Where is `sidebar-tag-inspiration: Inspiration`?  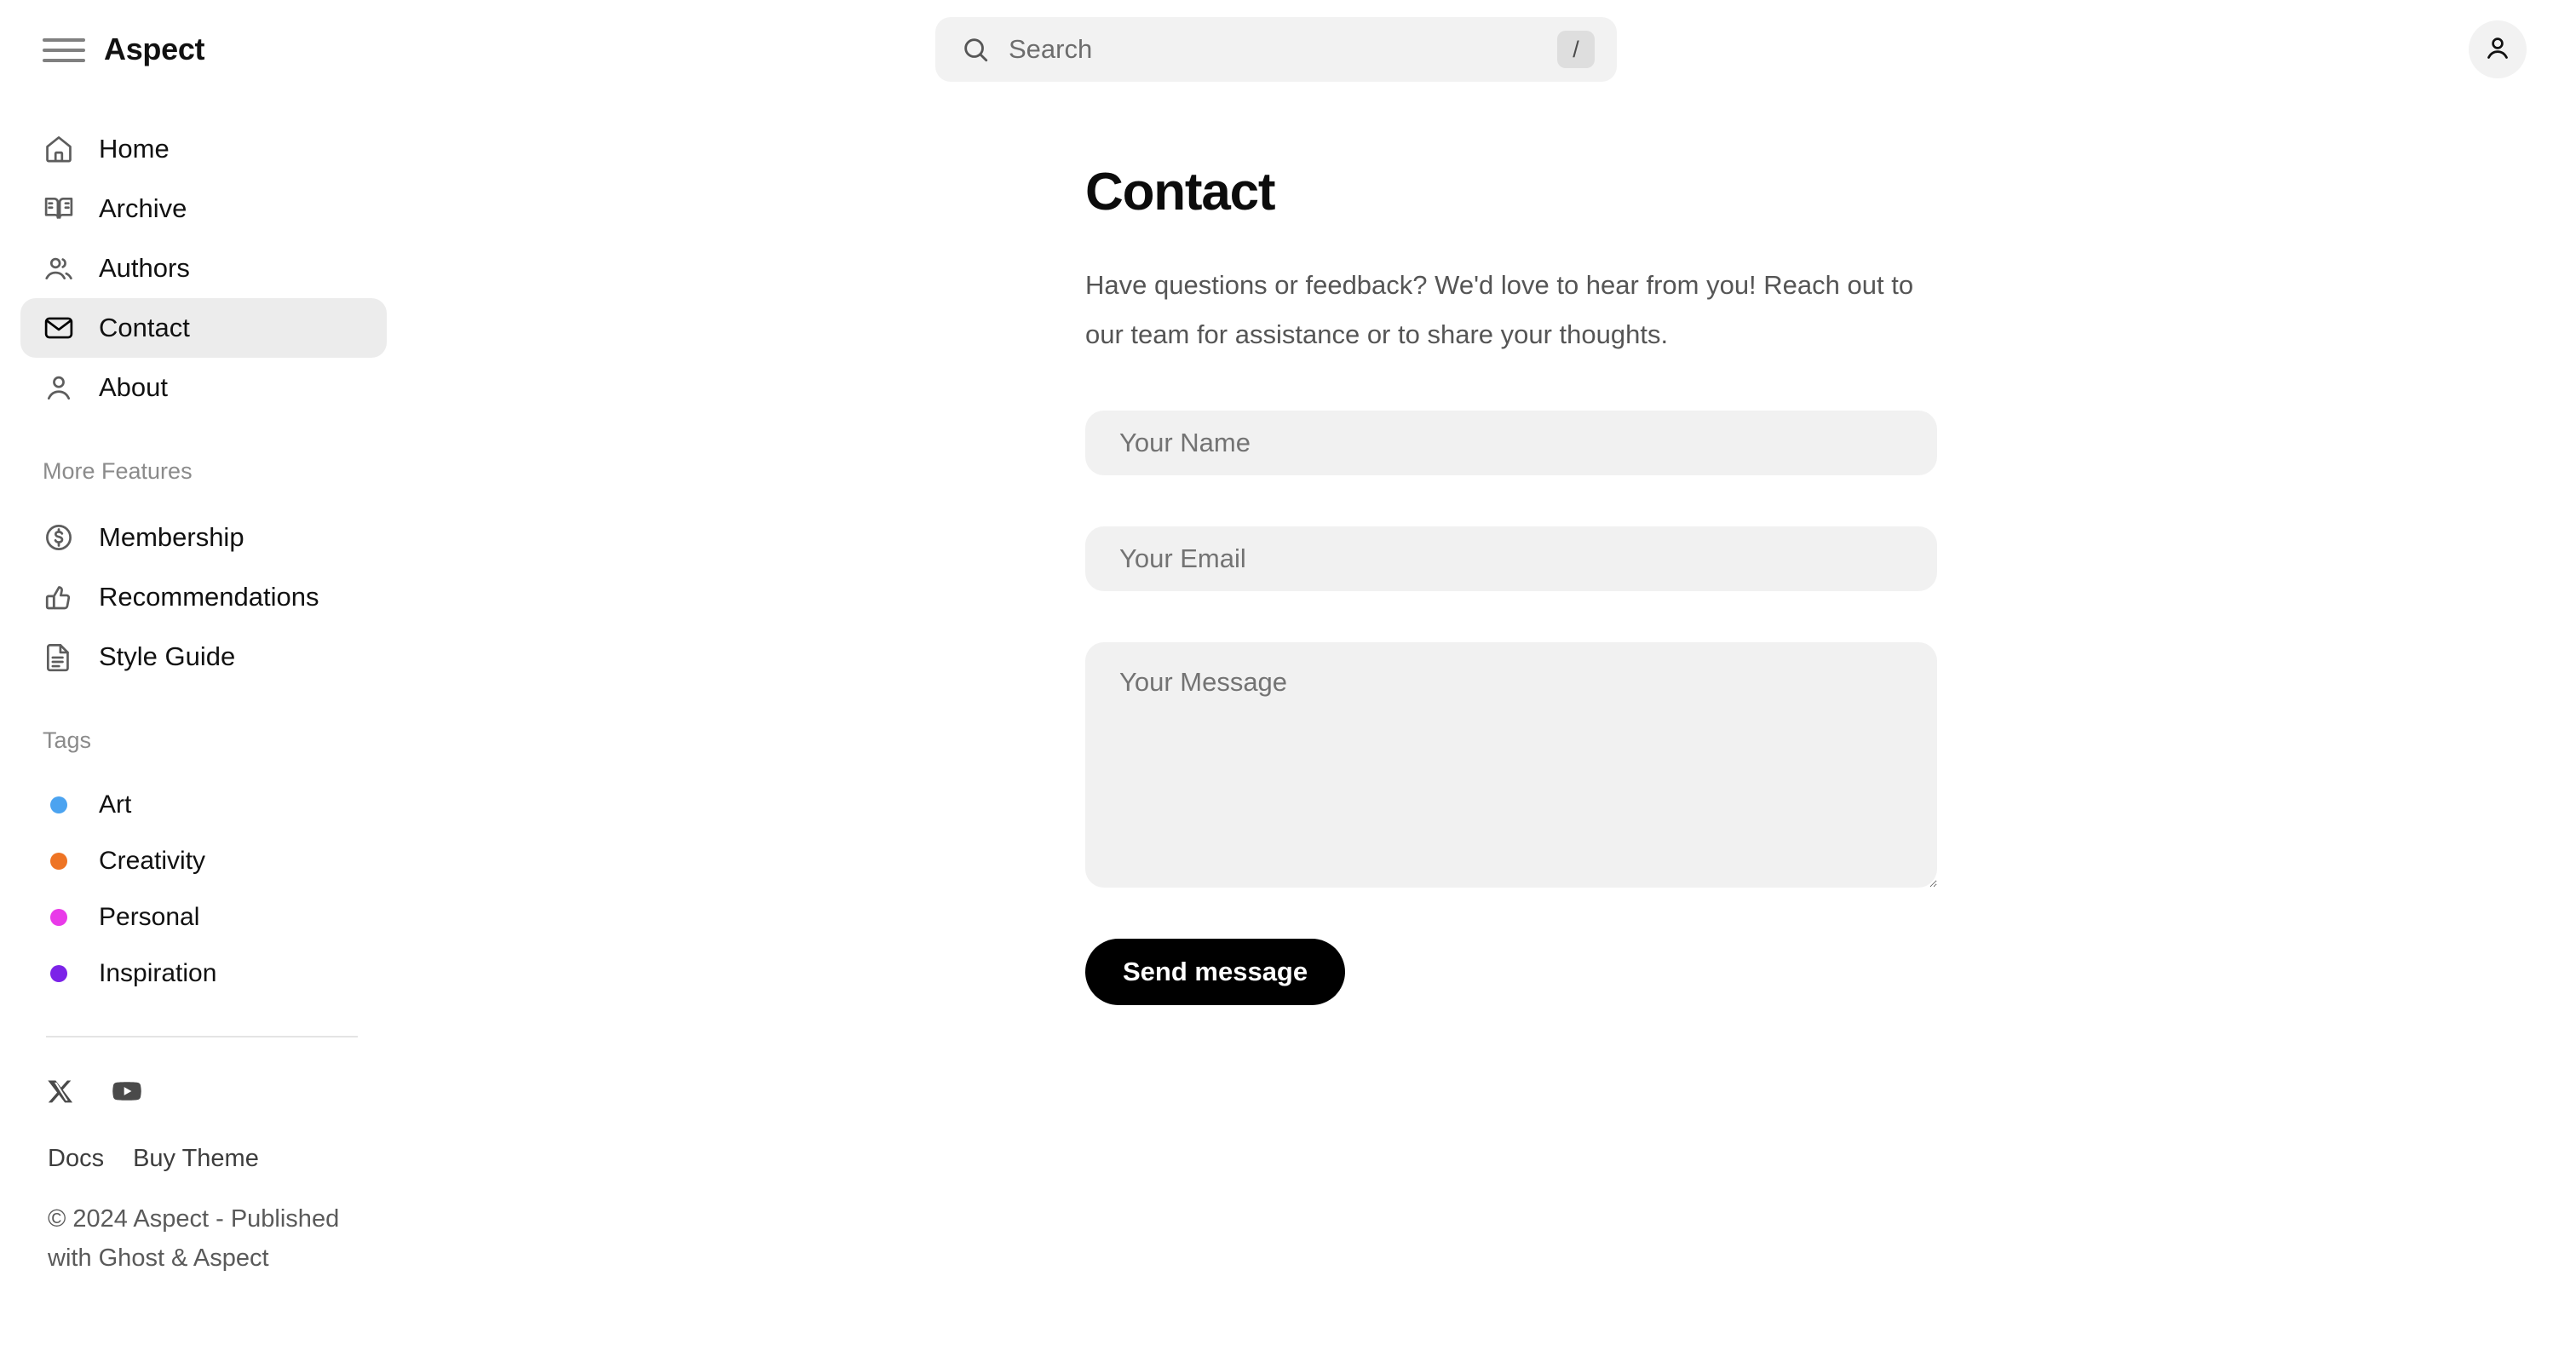
sidebar-tag-inspiration: Inspiration is located at coordinates (204, 974).